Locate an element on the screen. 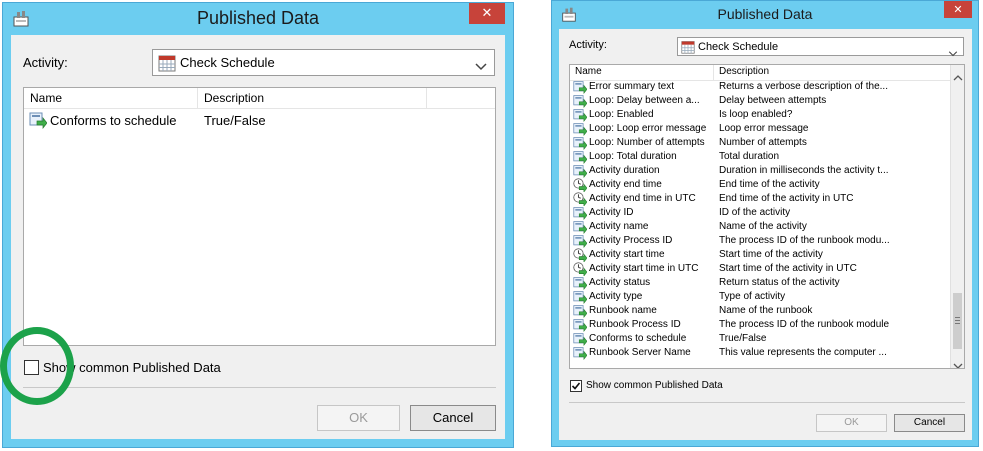  right-cancel-button: Cancel is located at coordinates (929, 423).